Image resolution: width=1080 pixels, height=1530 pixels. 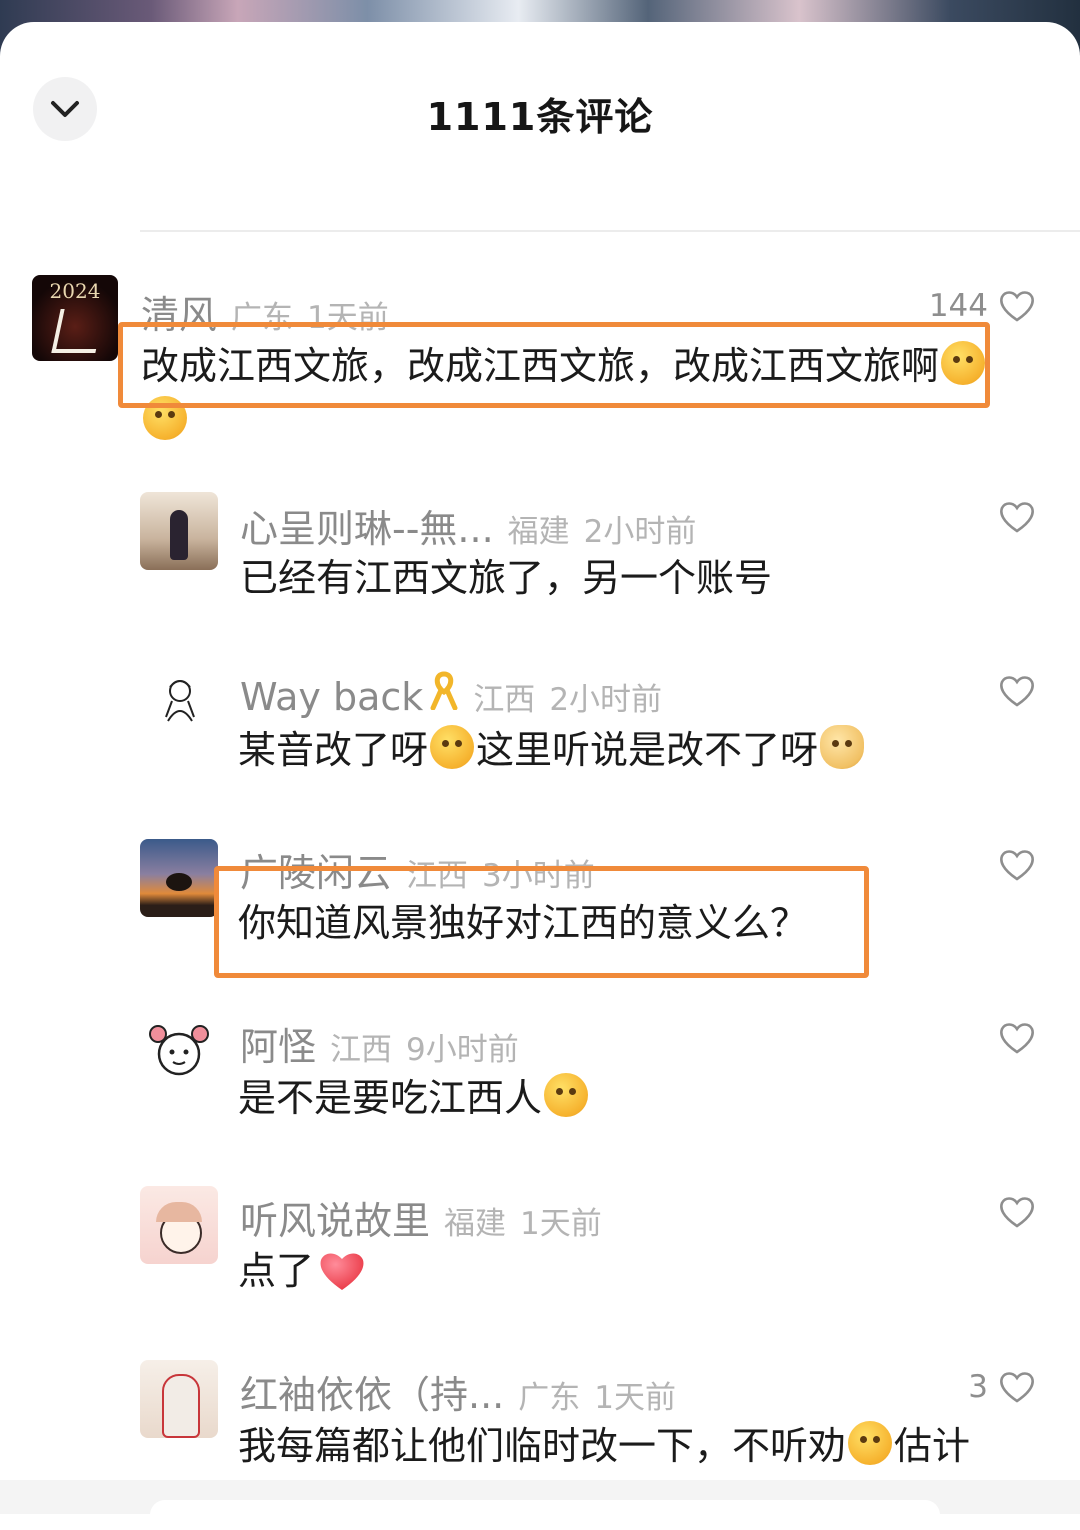 What do you see at coordinates (335, 1217) in the screenshot?
I see `username: 听风说故里` at bounding box center [335, 1217].